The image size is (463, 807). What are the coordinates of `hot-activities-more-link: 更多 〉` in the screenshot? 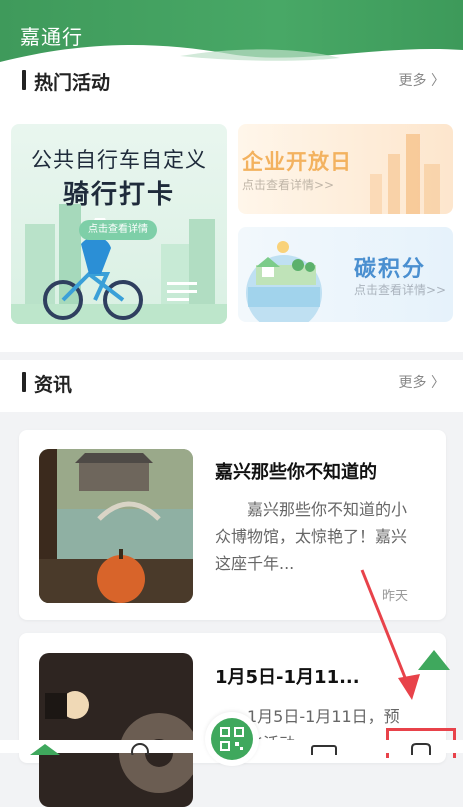 It's located at (422, 80).